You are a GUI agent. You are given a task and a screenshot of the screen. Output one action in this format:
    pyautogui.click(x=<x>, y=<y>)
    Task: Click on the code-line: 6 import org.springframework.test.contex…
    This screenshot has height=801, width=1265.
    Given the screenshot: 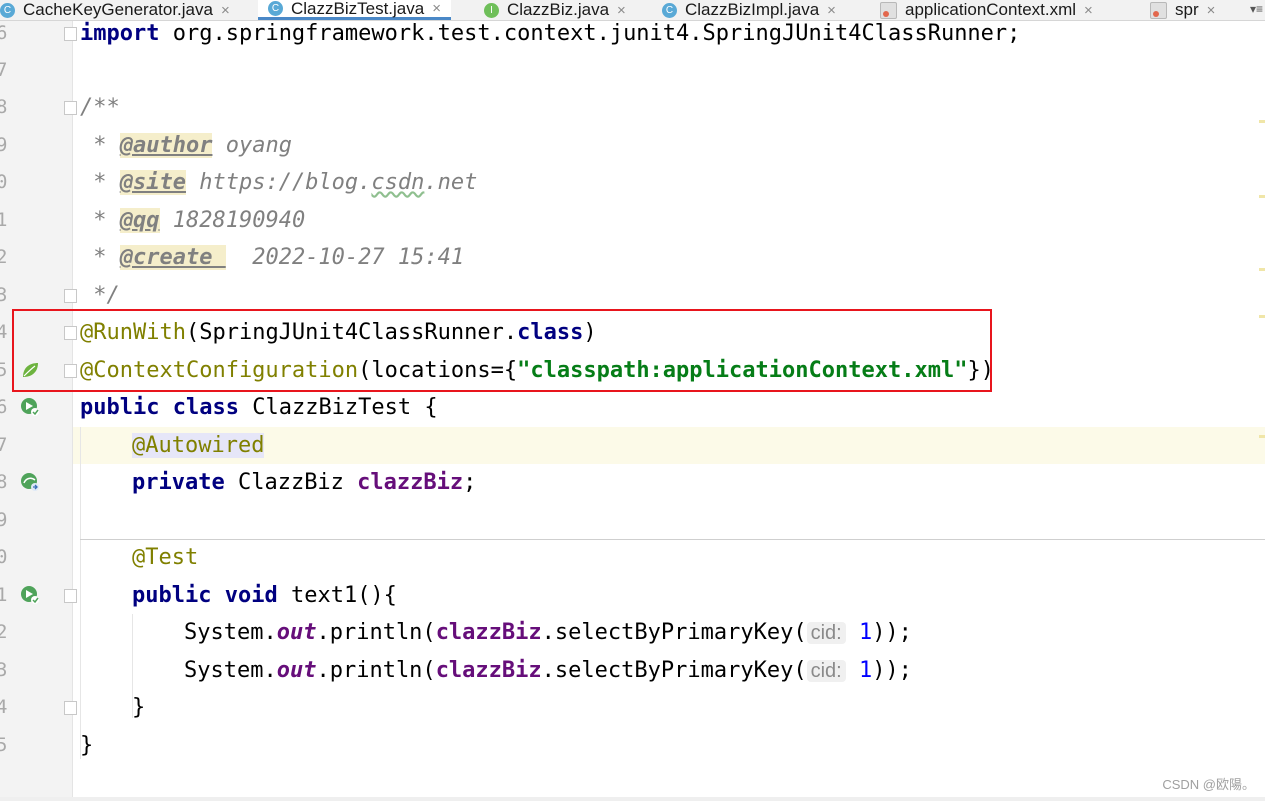 What is the action you would take?
    pyautogui.click(x=632, y=33)
    